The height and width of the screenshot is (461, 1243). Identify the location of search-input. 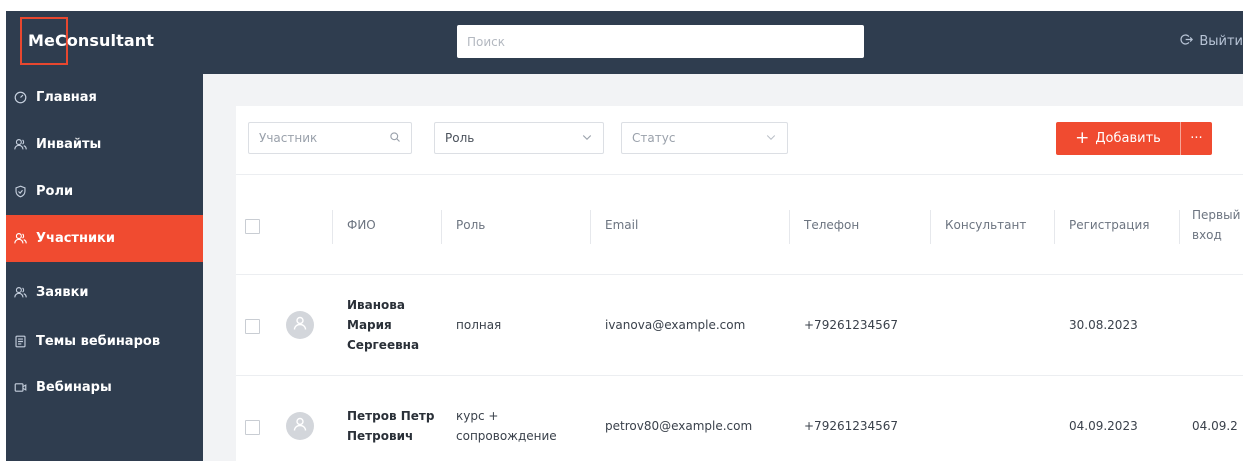
(660, 41).